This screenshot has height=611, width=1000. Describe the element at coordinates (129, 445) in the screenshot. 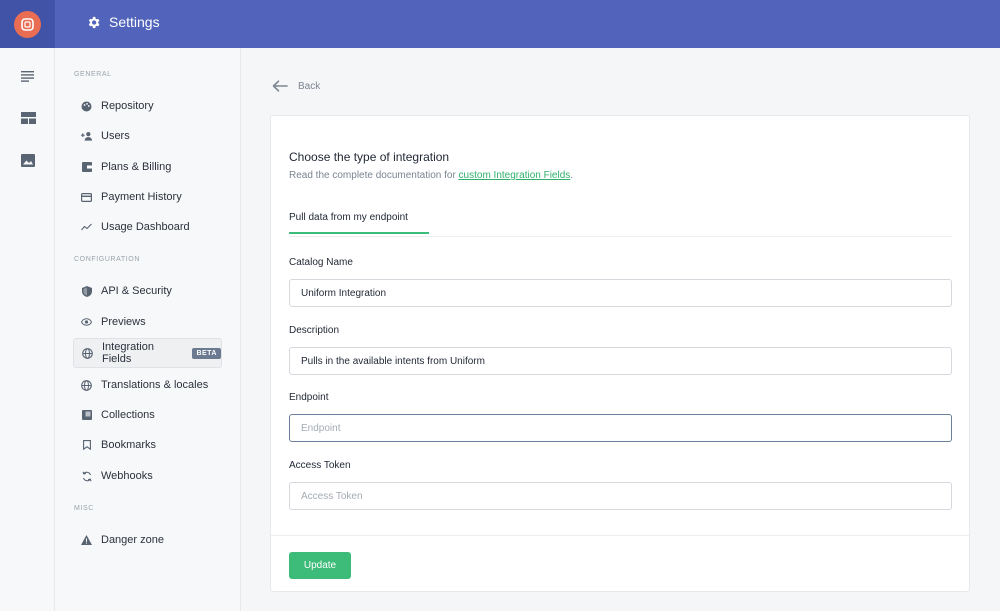

I see `sidebar-item-label: Bookmarks` at that location.